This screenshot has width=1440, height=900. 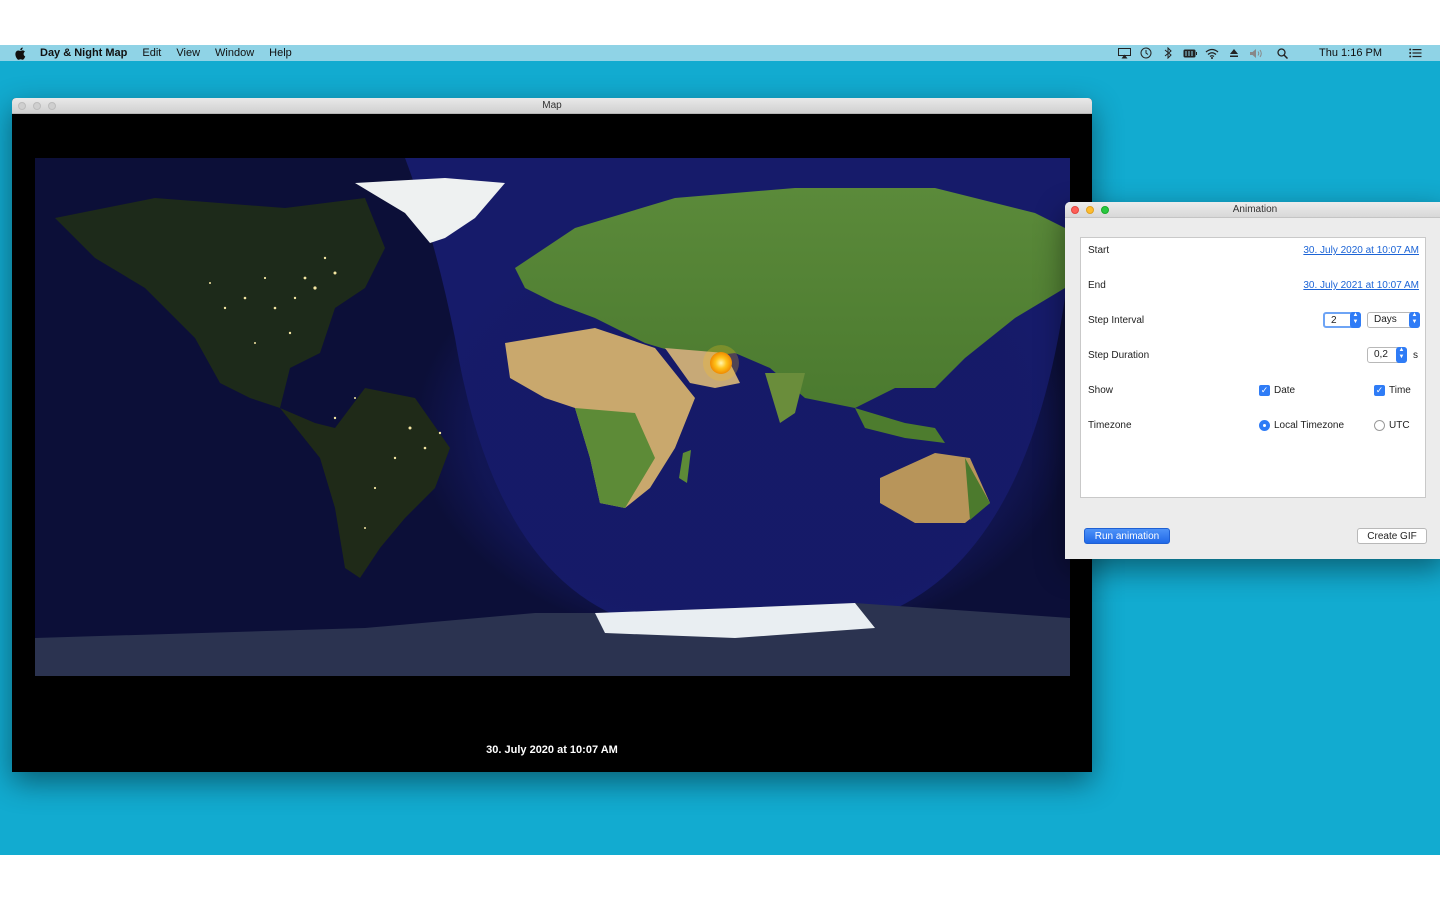 What do you see at coordinates (1255, 209) in the screenshot?
I see `animation-window-title: Animation` at bounding box center [1255, 209].